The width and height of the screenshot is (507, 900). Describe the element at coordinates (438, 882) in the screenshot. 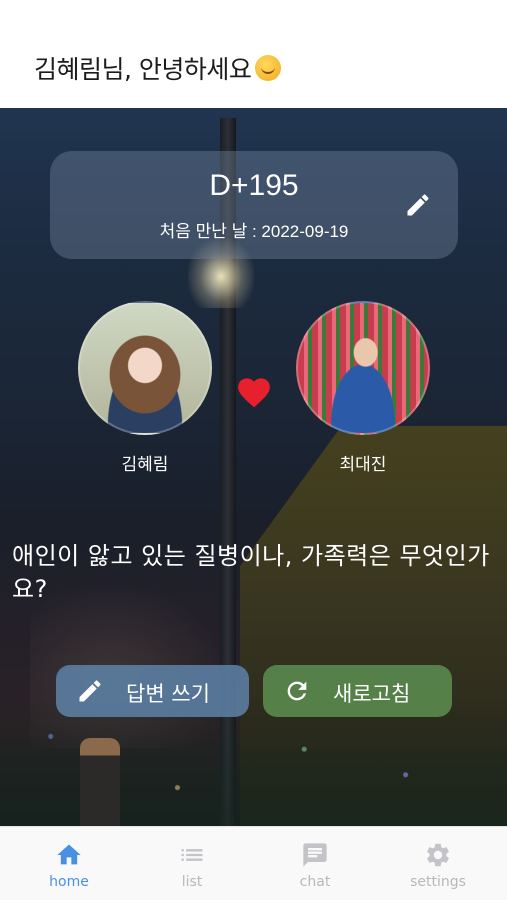

I see `tab-settings-label: settings` at that location.